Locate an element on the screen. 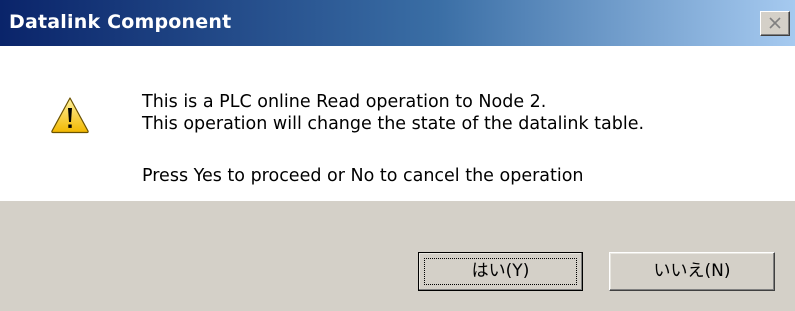 This screenshot has height=311, width=795. yes-button: はい(Y) is located at coordinates (500, 271).